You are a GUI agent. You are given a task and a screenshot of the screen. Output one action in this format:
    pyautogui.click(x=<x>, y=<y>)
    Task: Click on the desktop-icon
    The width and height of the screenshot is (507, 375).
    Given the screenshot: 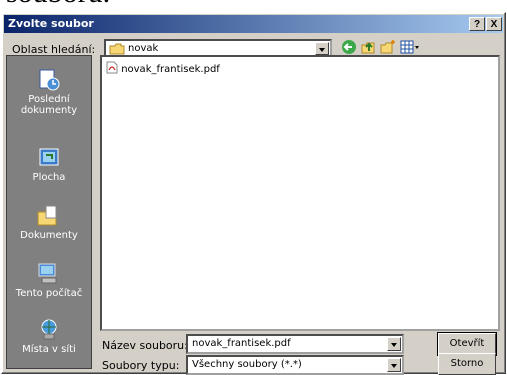 What is the action you would take?
    pyautogui.click(x=49, y=157)
    